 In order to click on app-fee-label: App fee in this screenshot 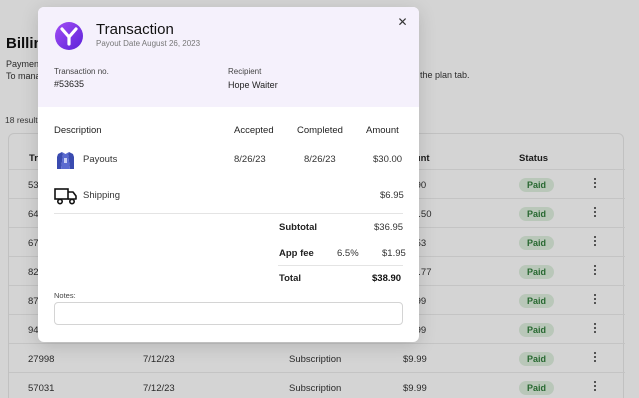, I will do `click(296, 253)`.